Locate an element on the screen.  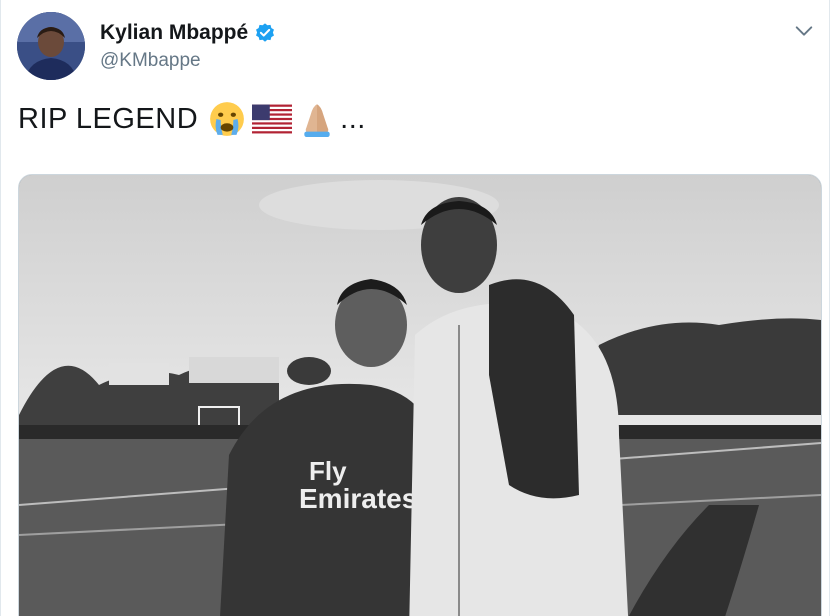
tweet-text-body: RIP LEGEND is located at coordinates (108, 118).